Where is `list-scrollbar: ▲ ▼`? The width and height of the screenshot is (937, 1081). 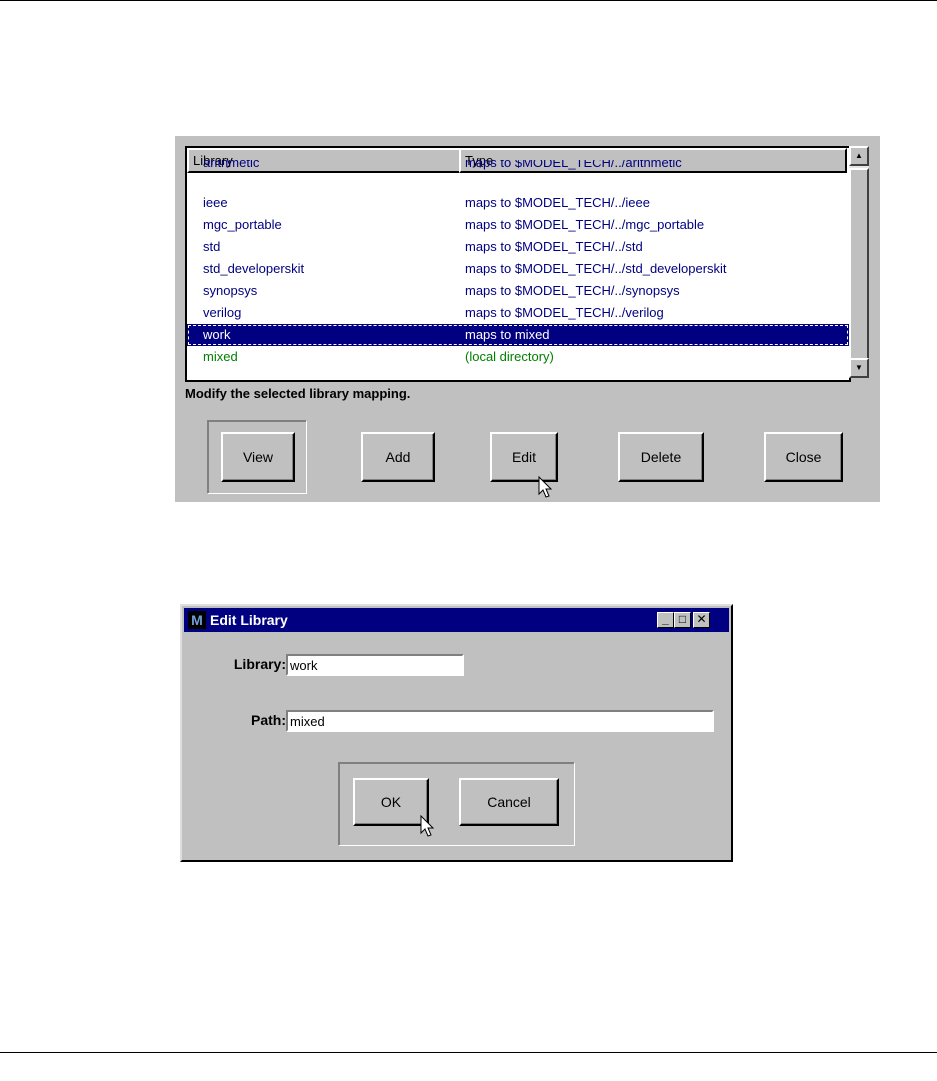 list-scrollbar: ▲ ▼ is located at coordinates (859, 262).